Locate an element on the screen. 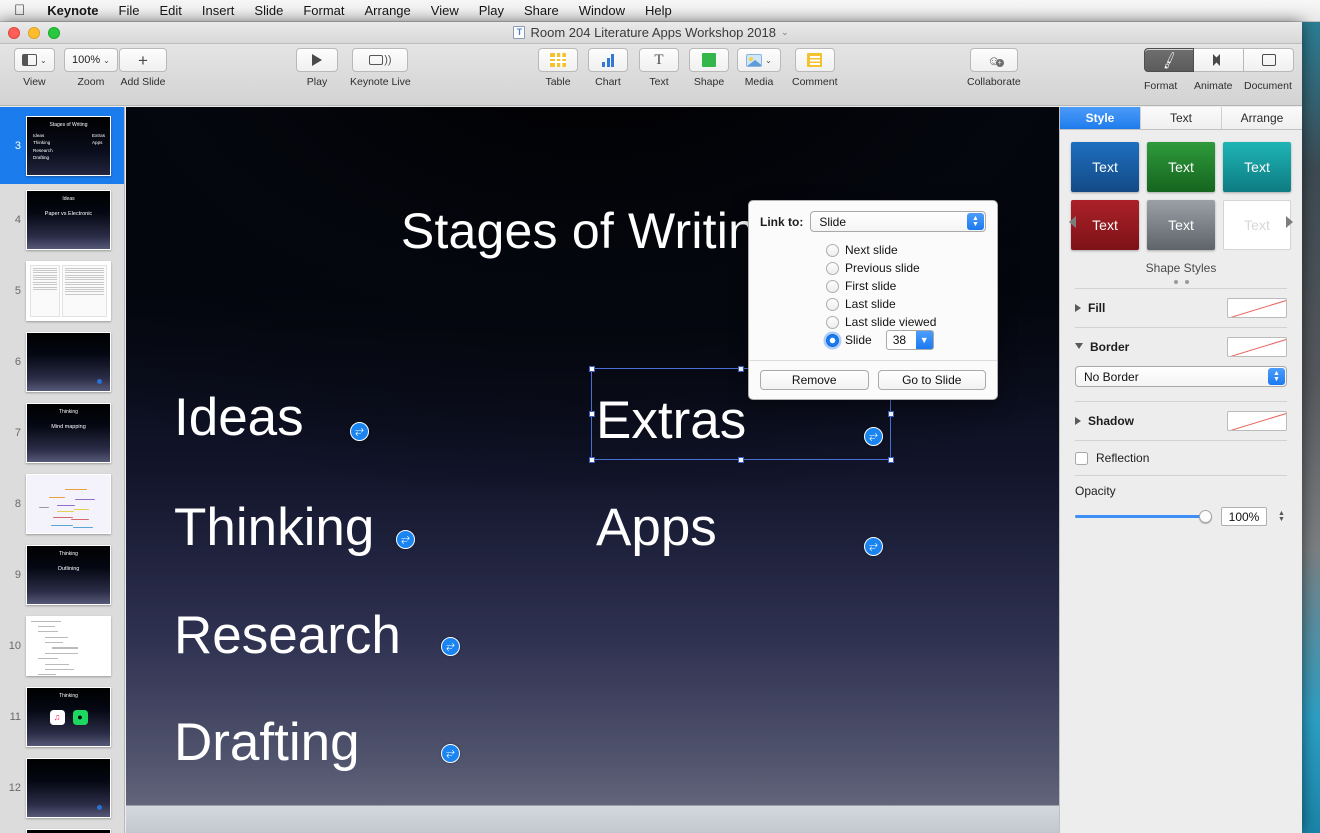 The width and height of the screenshot is (1320, 833). comment-button: Comment is located at coordinates (815, 68).